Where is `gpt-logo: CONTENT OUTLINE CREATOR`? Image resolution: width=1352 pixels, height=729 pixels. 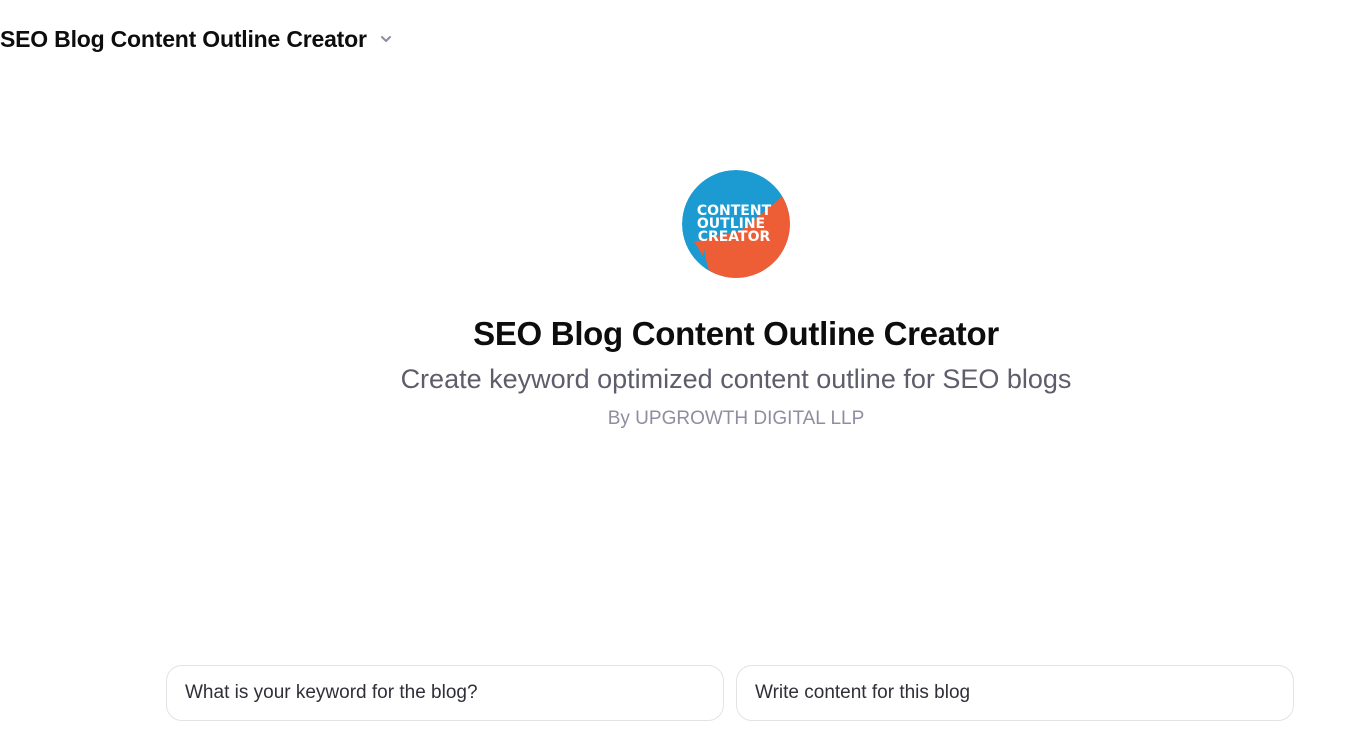
gpt-logo: CONTENT OUTLINE CREATOR is located at coordinates (736, 224).